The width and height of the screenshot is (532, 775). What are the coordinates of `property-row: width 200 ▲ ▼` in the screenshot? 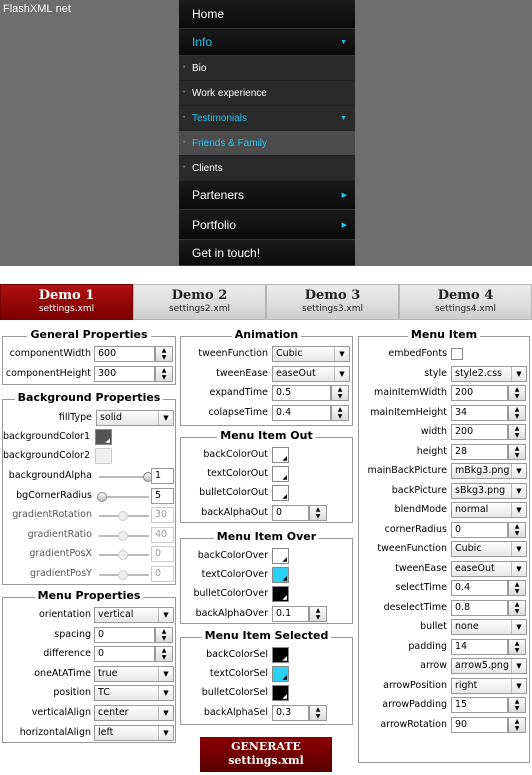 It's located at (444, 432).